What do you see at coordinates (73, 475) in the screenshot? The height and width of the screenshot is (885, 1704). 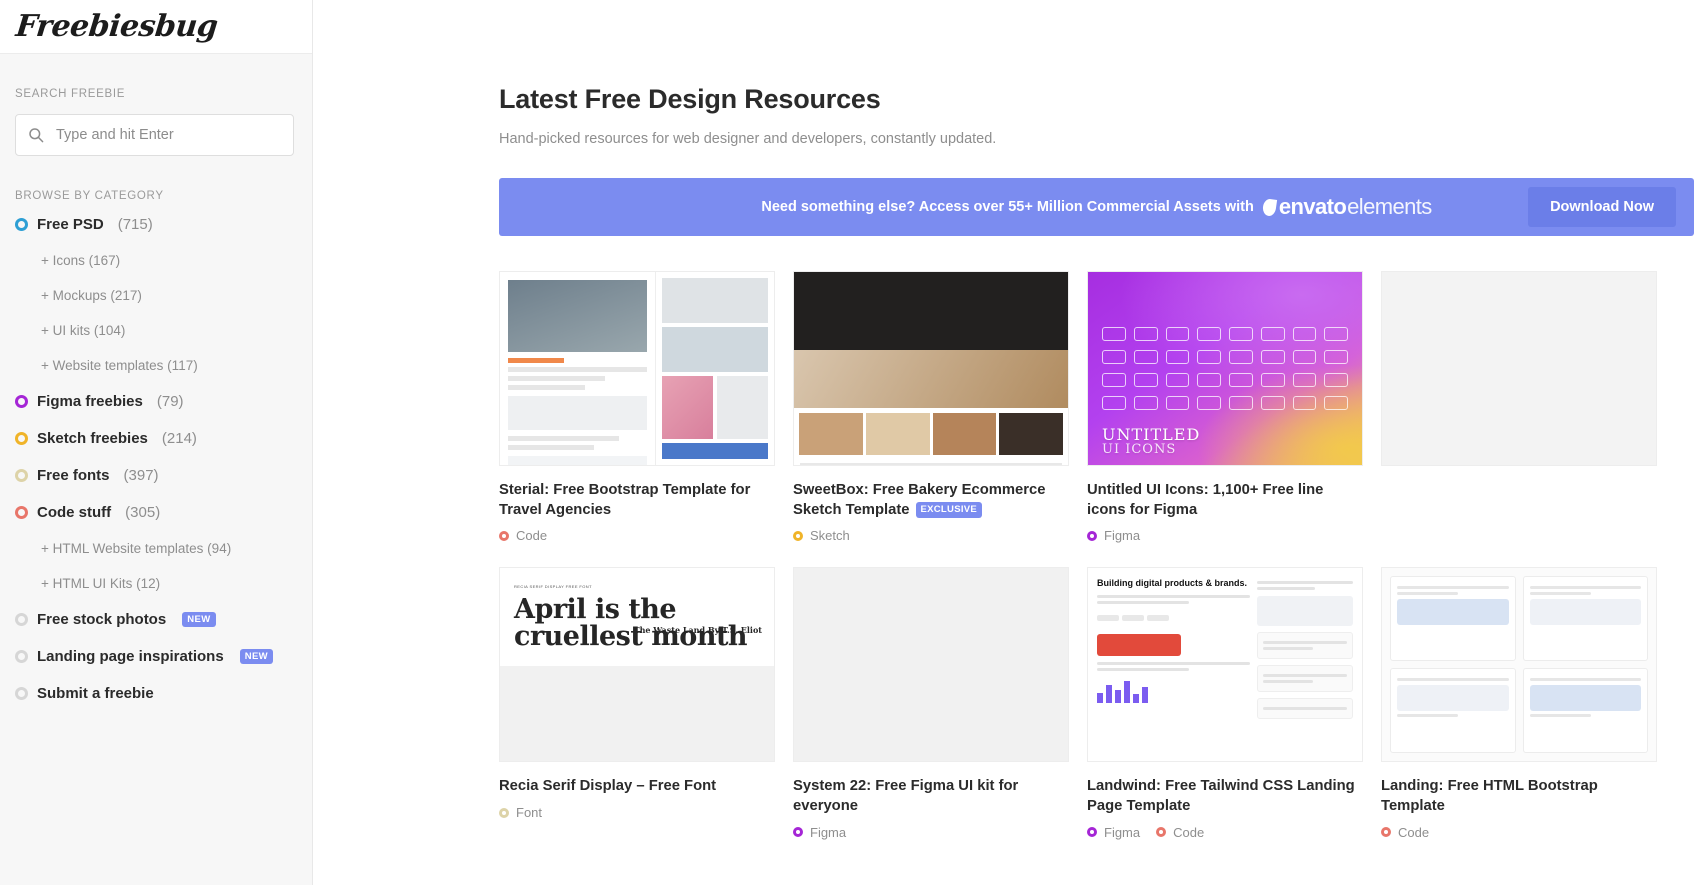 I see `category-label: Free fonts` at bounding box center [73, 475].